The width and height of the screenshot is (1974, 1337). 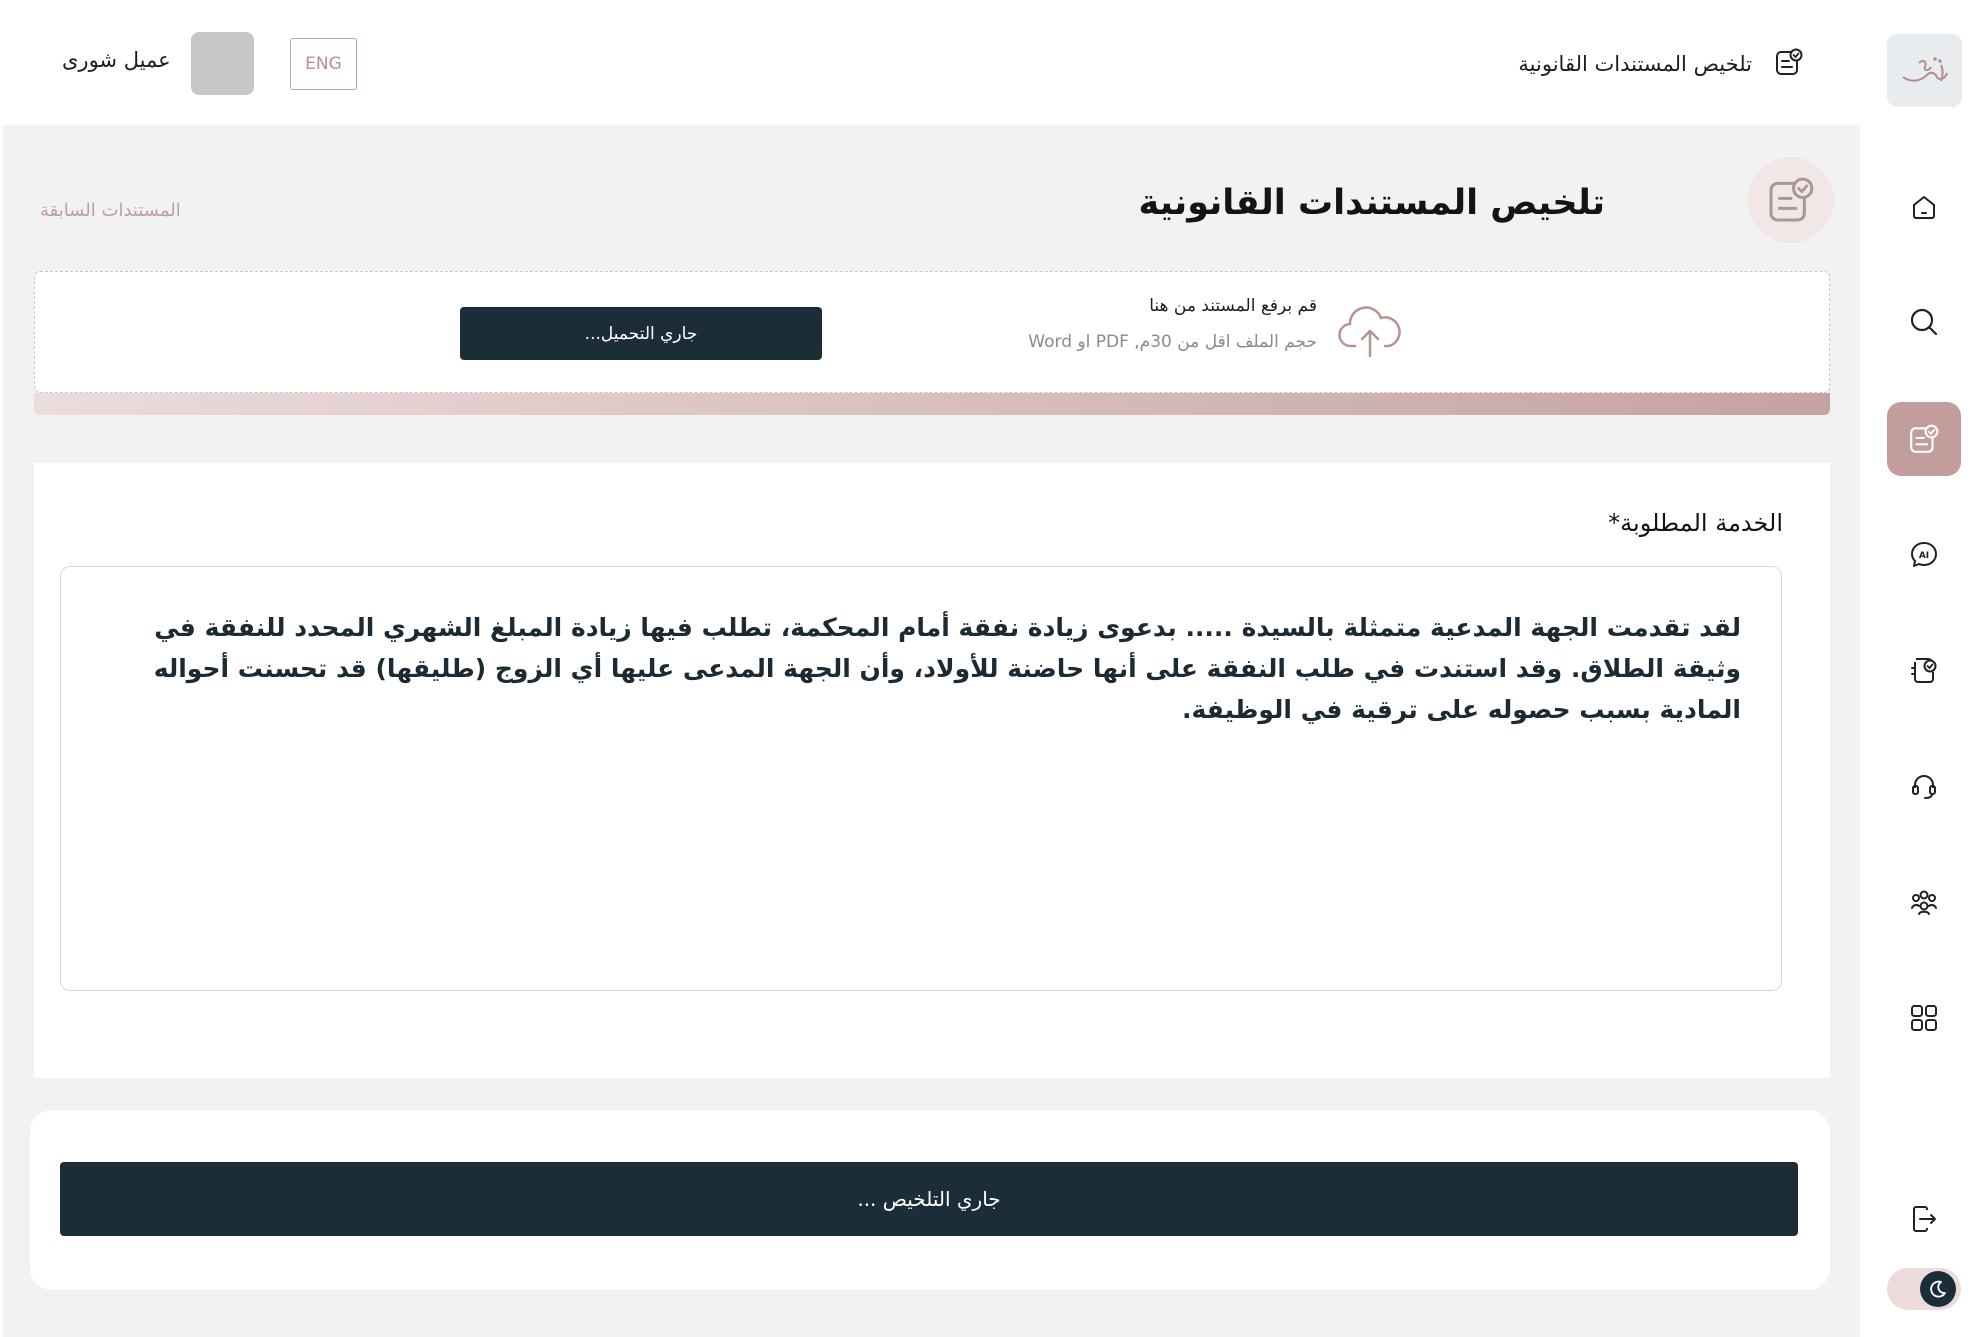 What do you see at coordinates (1695, 523) in the screenshot?
I see `service-label: الخدمة المطلوبة*` at bounding box center [1695, 523].